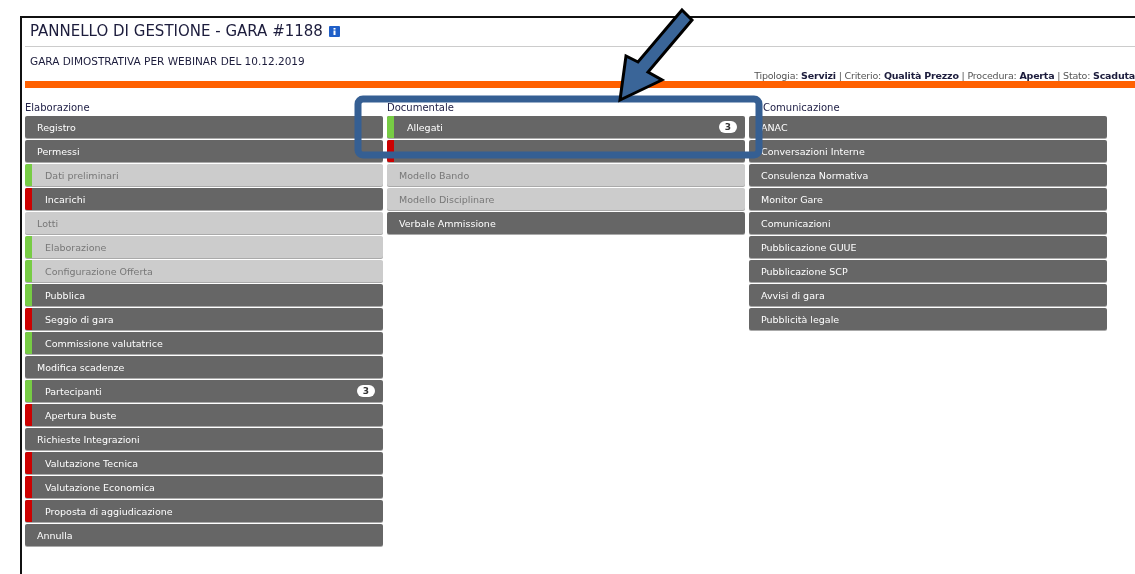 The image size is (1135, 574). Describe the element at coordinates (204, 487) in the screenshot. I see `menu-item: Valutazione Economica` at that location.